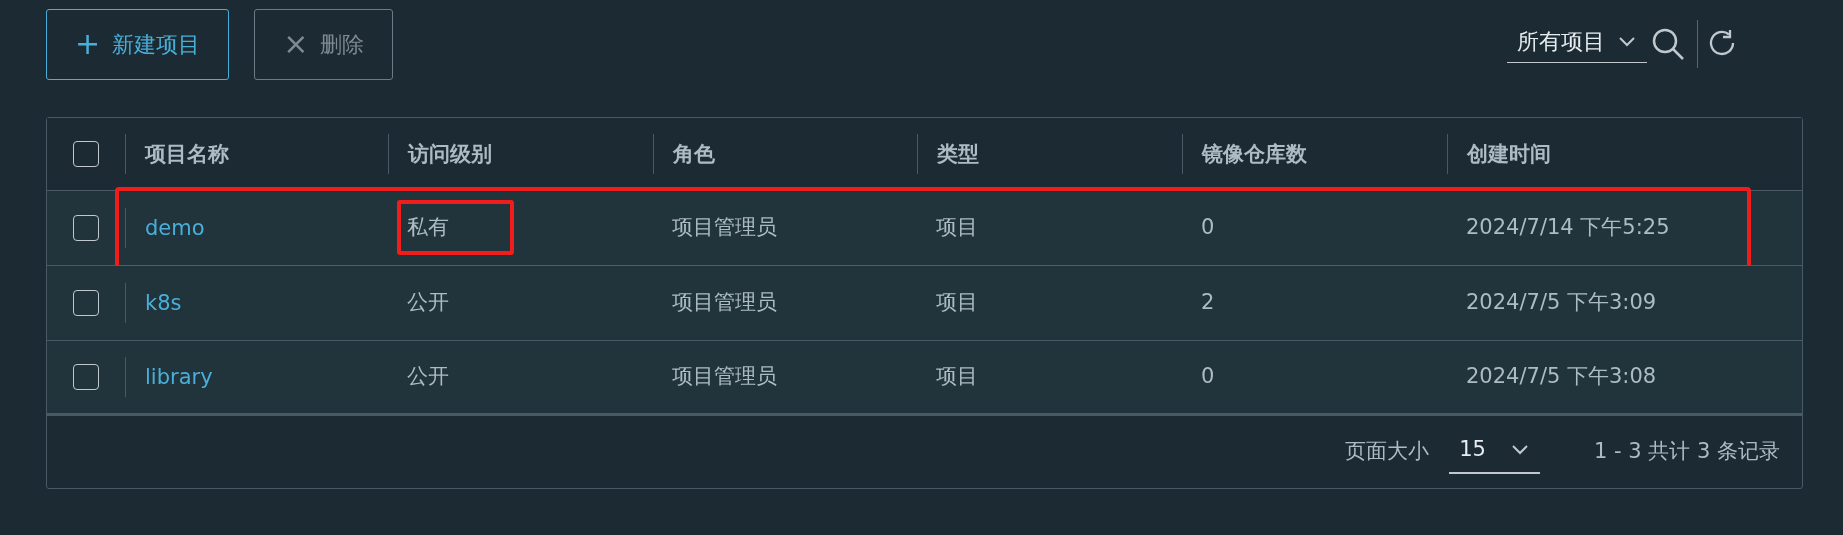 The width and height of the screenshot is (1843, 535). Describe the element at coordinates (256, 154) in the screenshot. I see `column-header: 项目名称` at that location.